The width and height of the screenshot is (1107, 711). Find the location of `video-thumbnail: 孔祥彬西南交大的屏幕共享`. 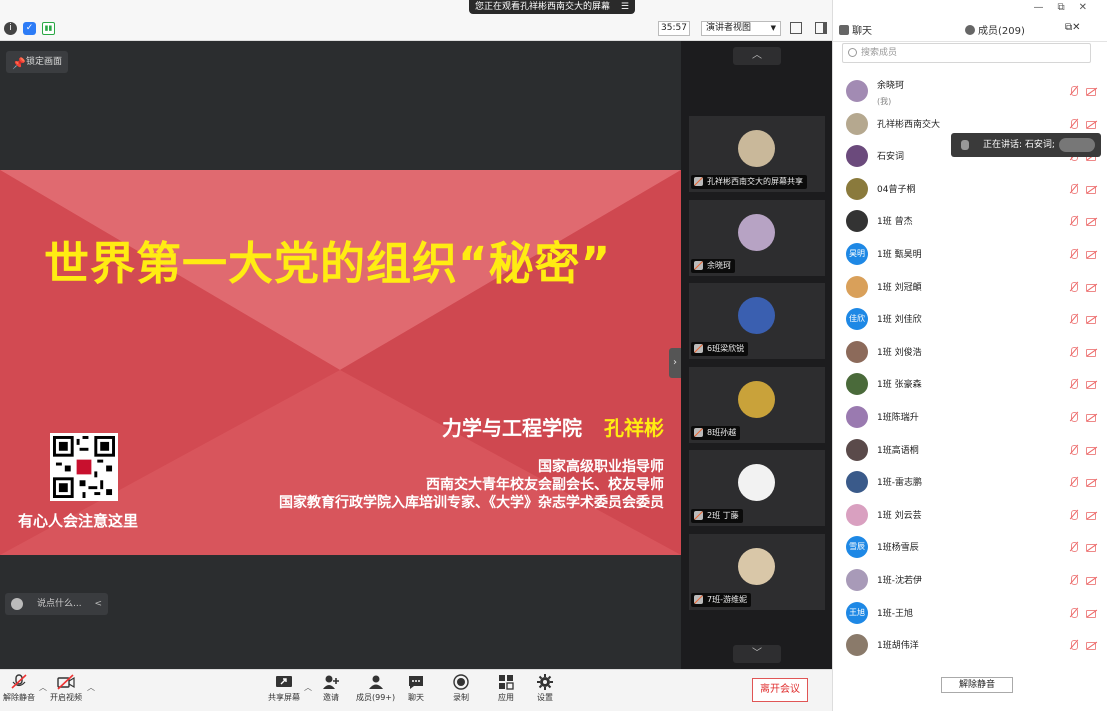

video-thumbnail: 孔祥彬西南交大的屏幕共享 is located at coordinates (757, 154).